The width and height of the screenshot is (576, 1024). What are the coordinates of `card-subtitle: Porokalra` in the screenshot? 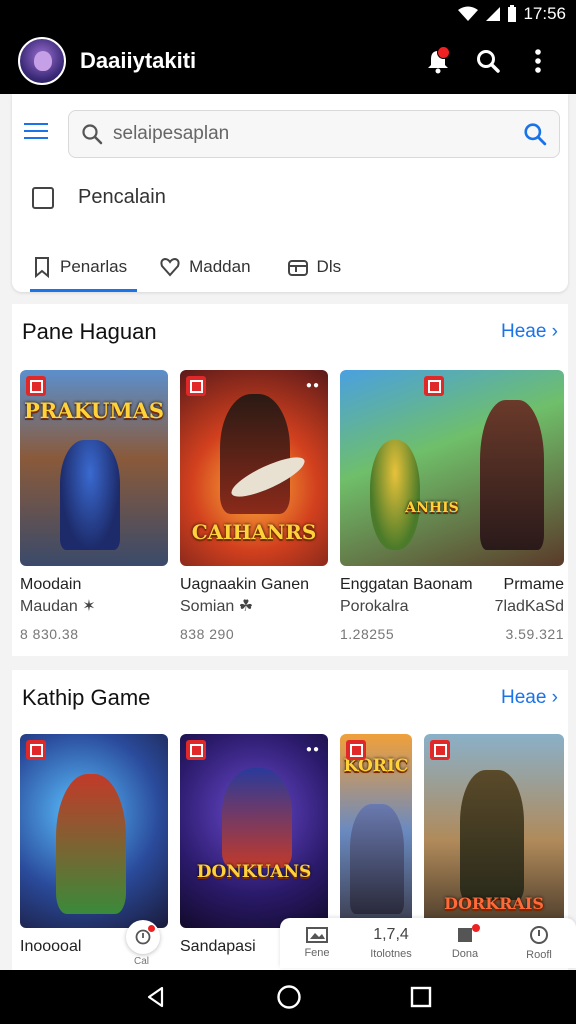 It's located at (374, 606).